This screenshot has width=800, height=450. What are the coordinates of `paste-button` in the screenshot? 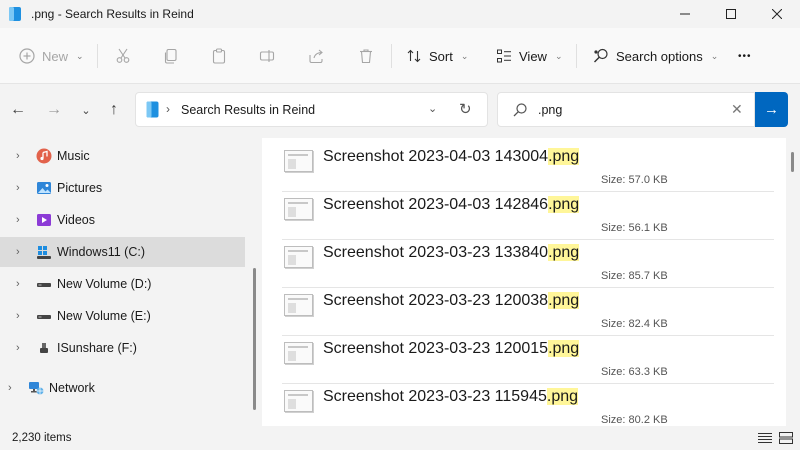 It's located at (219, 56).